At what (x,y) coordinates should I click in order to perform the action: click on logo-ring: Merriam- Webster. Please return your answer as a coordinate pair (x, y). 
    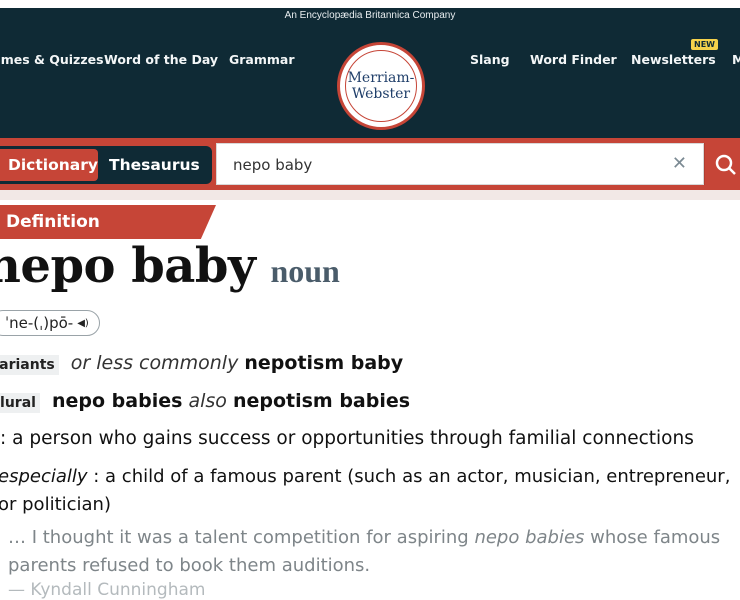
    Looking at the image, I should click on (381, 86).